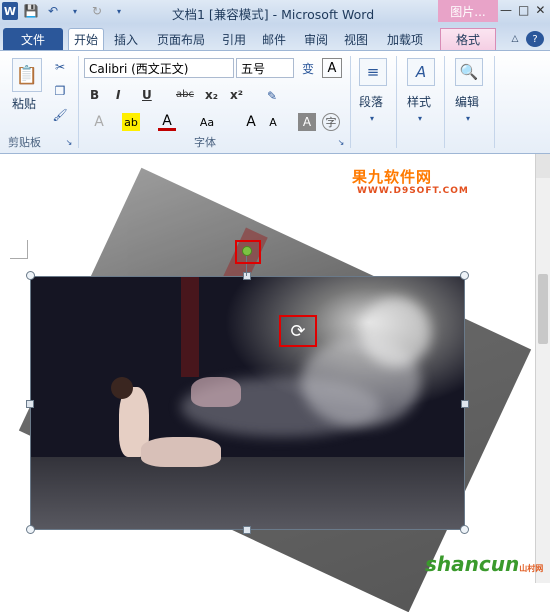 Image resolution: width=550 pixels, height=612 pixels. Describe the element at coordinates (60, 115) in the screenshot. I see `format-painter-icon: 🖌` at that location.